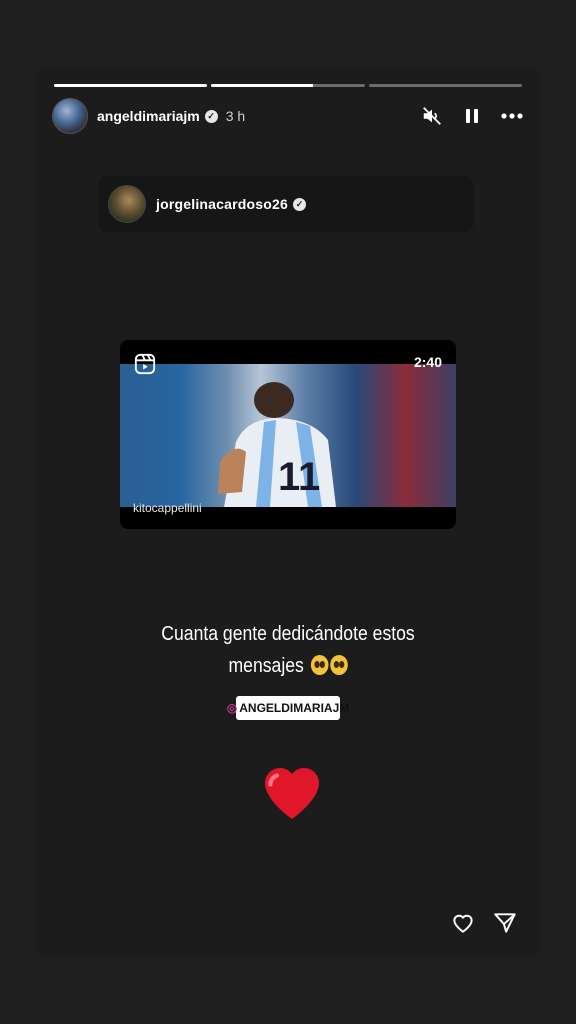  I want to click on mention-sticker: ◎ ANGELDIMARIAJM, so click(288, 708).